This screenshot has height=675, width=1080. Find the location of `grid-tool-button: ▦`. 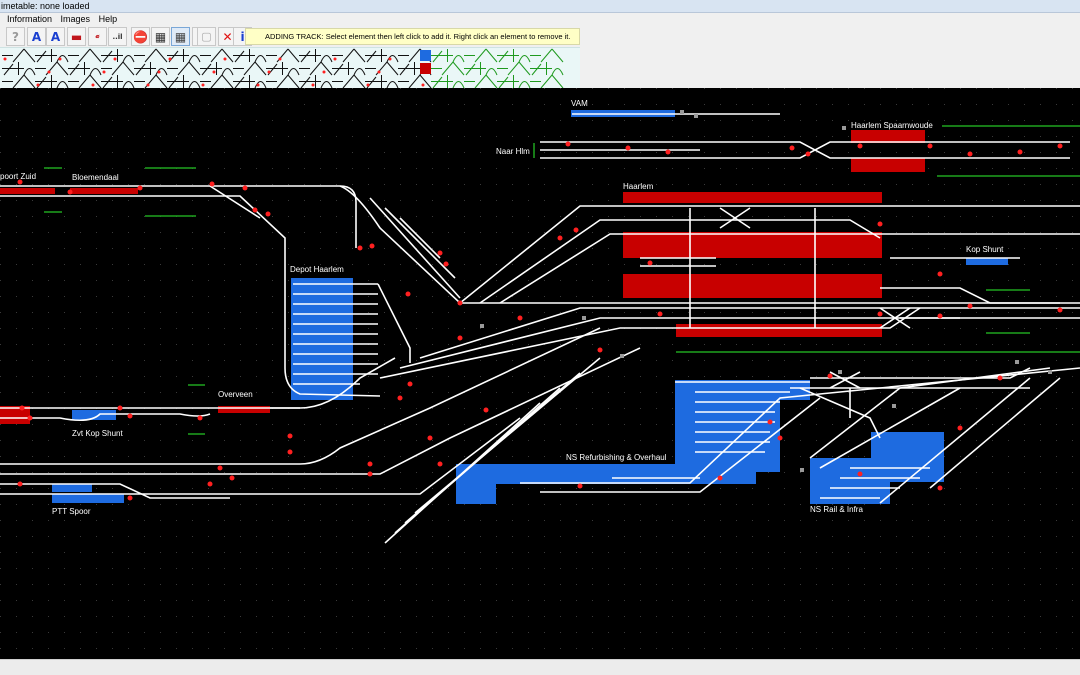

grid-tool-button: ▦ is located at coordinates (180, 36).